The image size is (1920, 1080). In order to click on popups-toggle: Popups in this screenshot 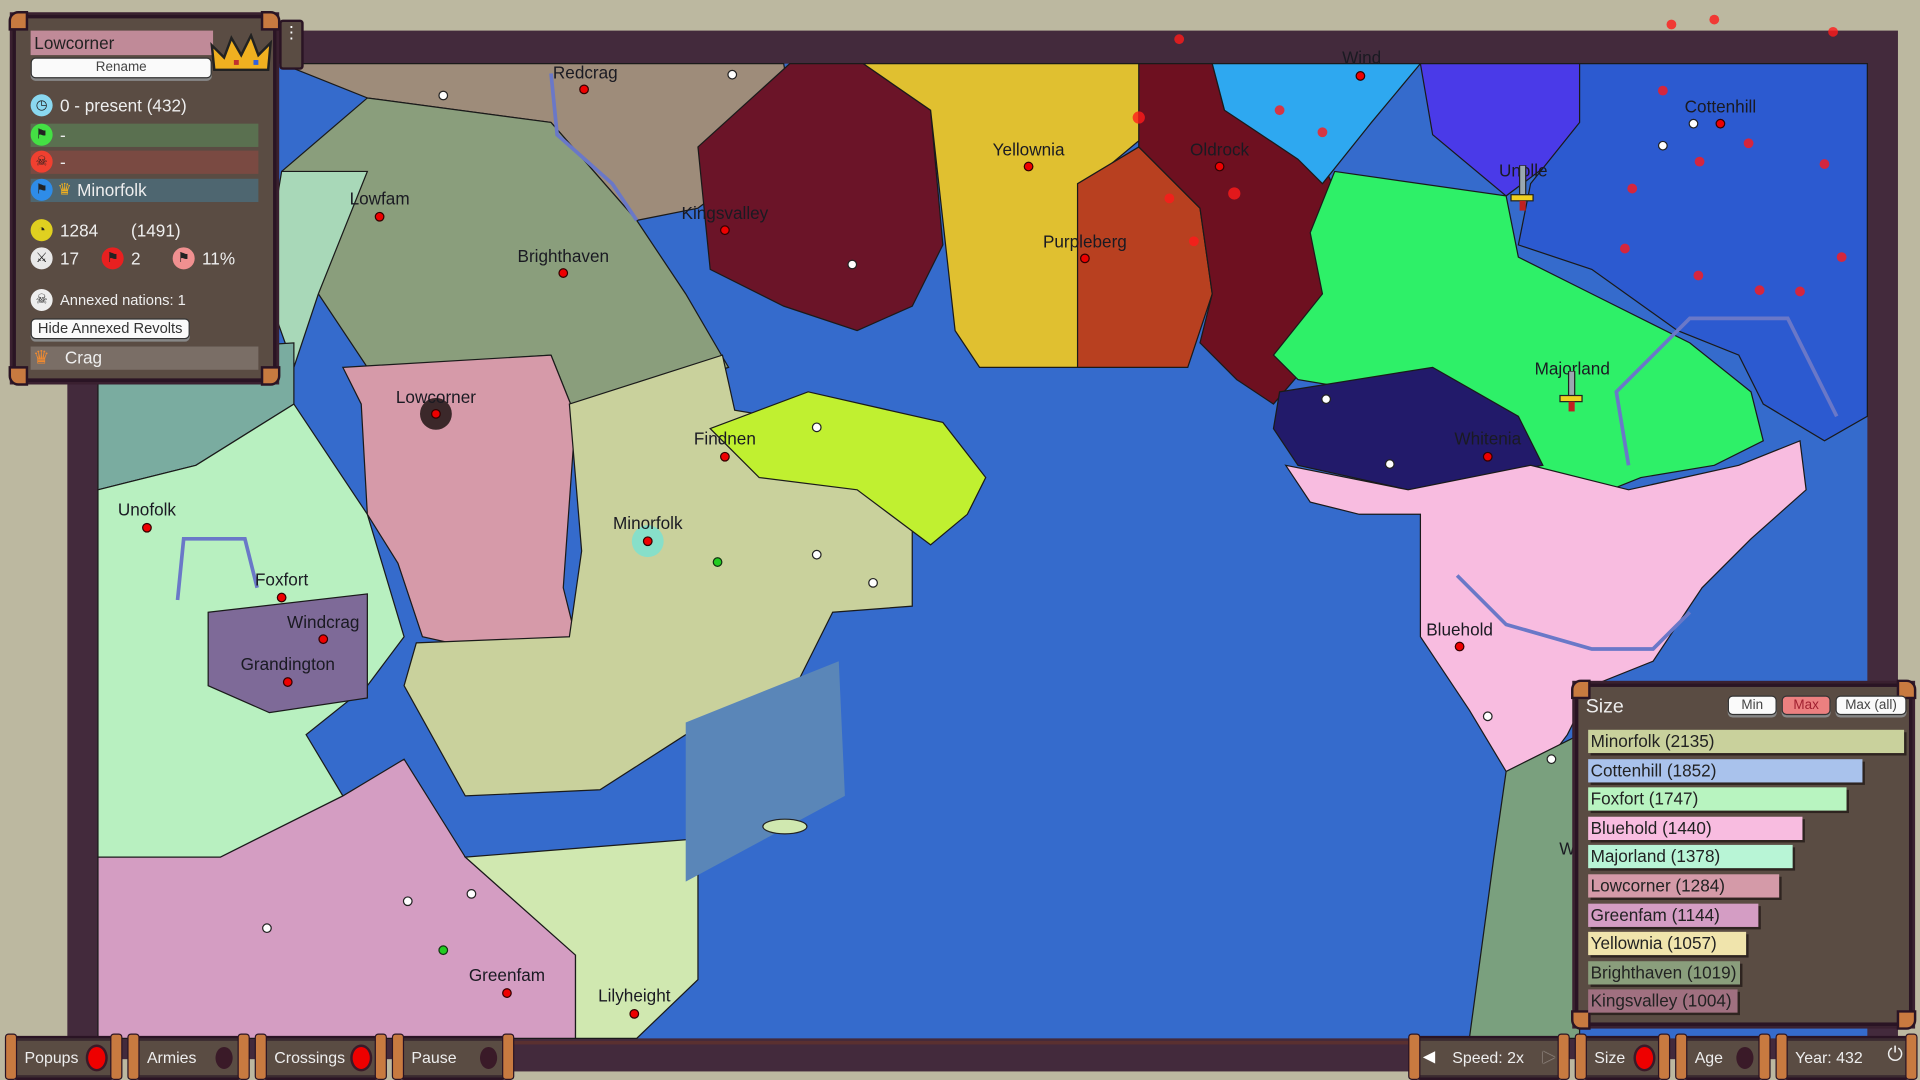, I will do `click(63, 1056)`.